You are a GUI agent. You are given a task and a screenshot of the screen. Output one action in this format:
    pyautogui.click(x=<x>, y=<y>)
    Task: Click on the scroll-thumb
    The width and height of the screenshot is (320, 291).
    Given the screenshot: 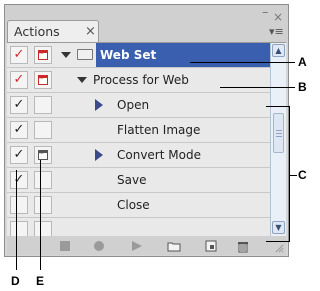 What is the action you would take?
    pyautogui.click(x=278, y=133)
    